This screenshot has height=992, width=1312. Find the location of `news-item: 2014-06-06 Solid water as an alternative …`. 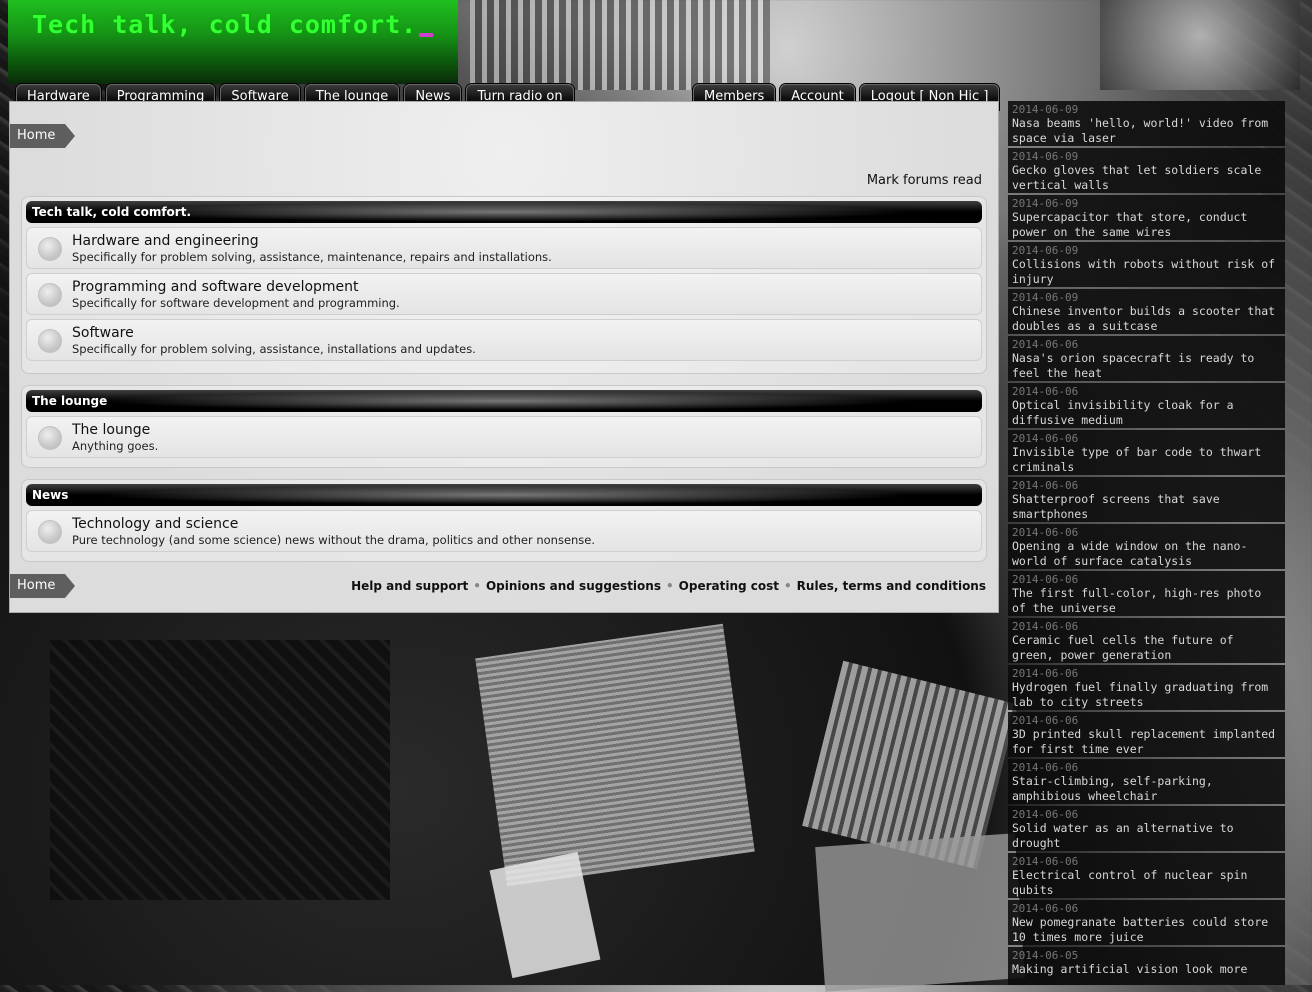

news-item: 2014-06-06 Solid water as an alternative … is located at coordinates (1146, 828).